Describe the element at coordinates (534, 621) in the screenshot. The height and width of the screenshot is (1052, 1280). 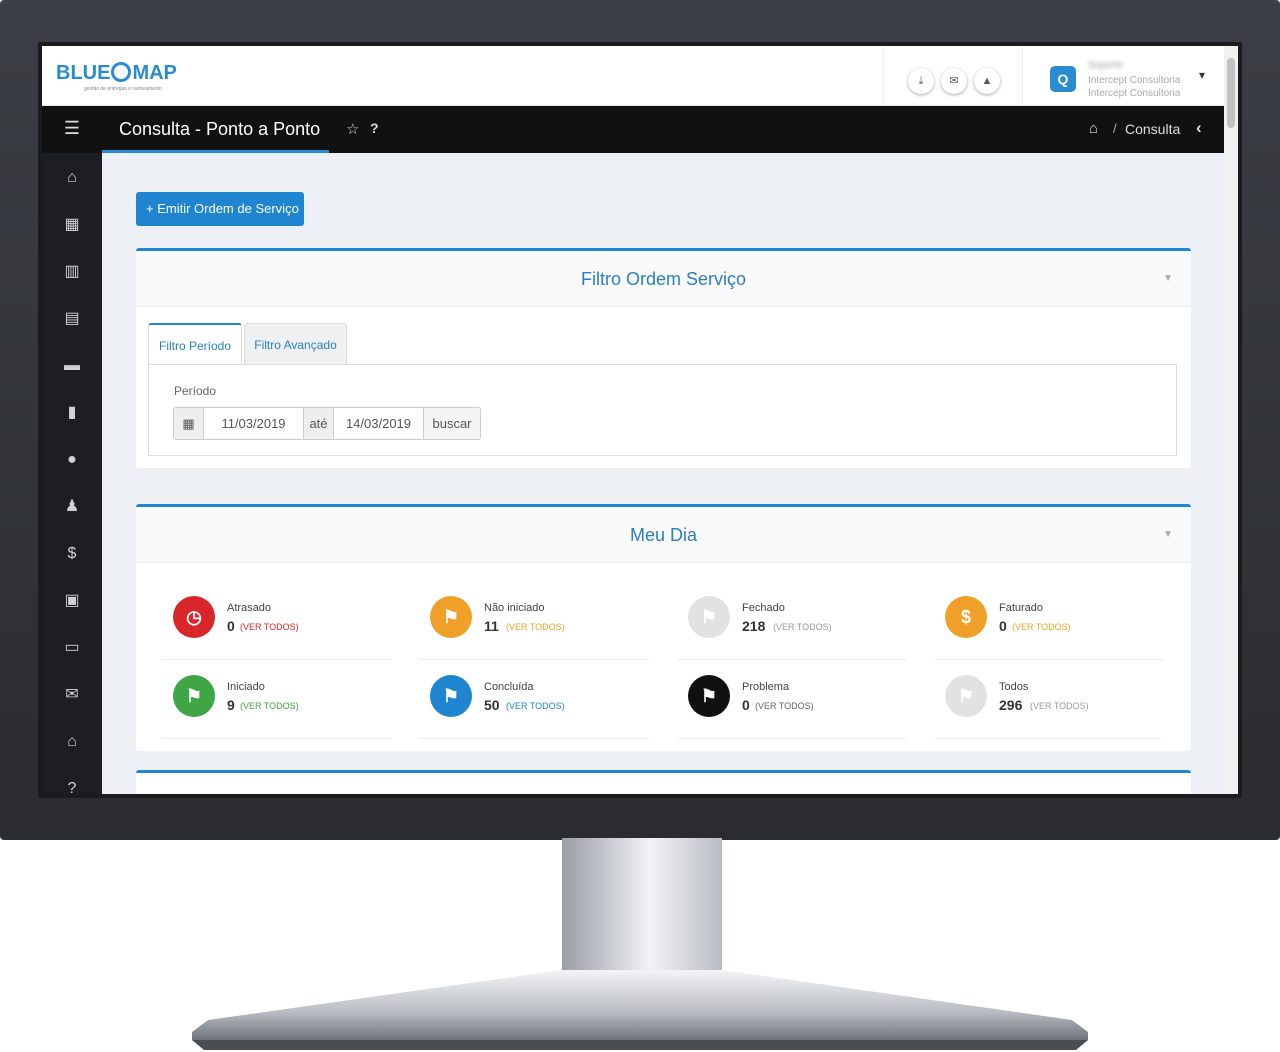
I see `stat-card: ⚑ Não iniciado 11 (VER TODOS)` at that location.